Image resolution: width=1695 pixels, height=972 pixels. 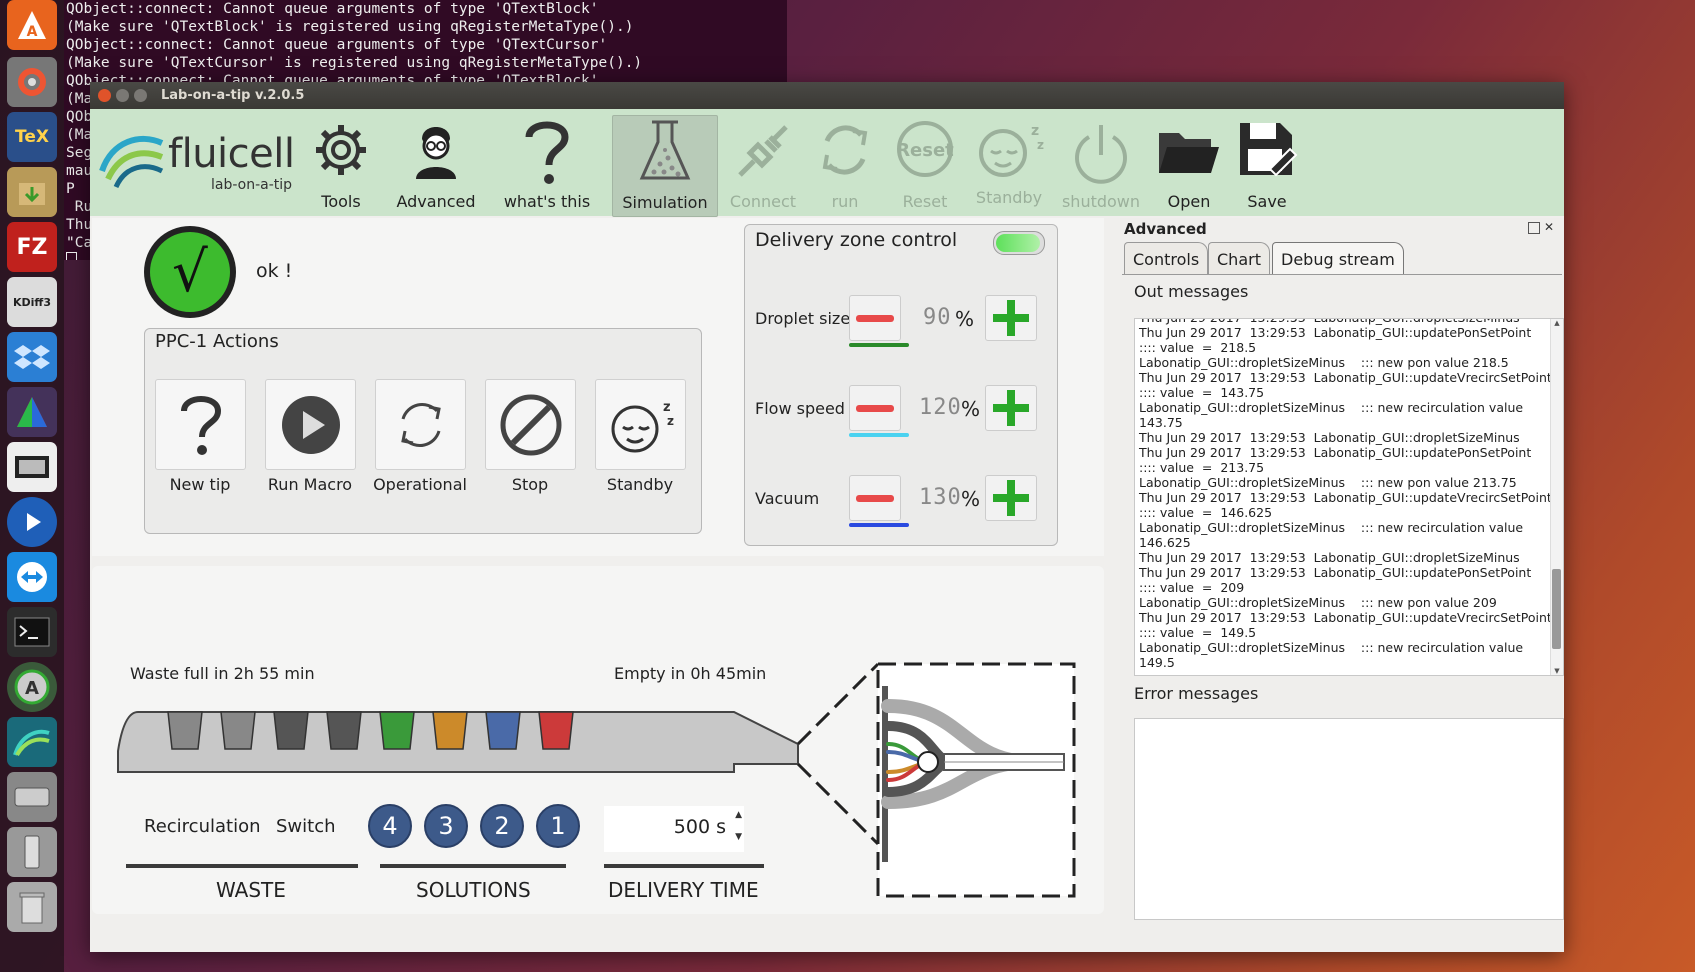 I want to click on usb-icon, so click(x=32, y=852).